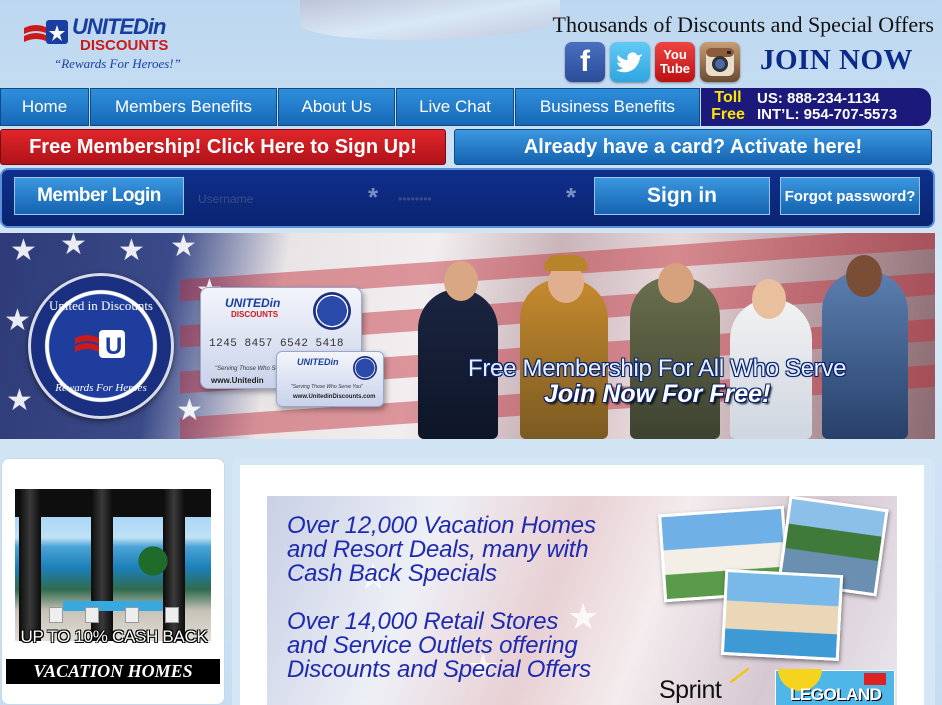 The height and width of the screenshot is (705, 942). Describe the element at coordinates (253, 303) in the screenshot. I see `card-brand: UNITEDin` at that location.